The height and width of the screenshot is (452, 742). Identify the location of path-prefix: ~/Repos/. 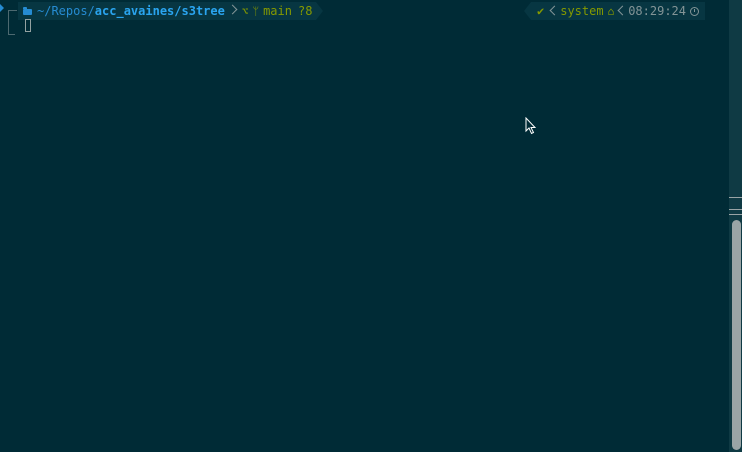
(66, 11).